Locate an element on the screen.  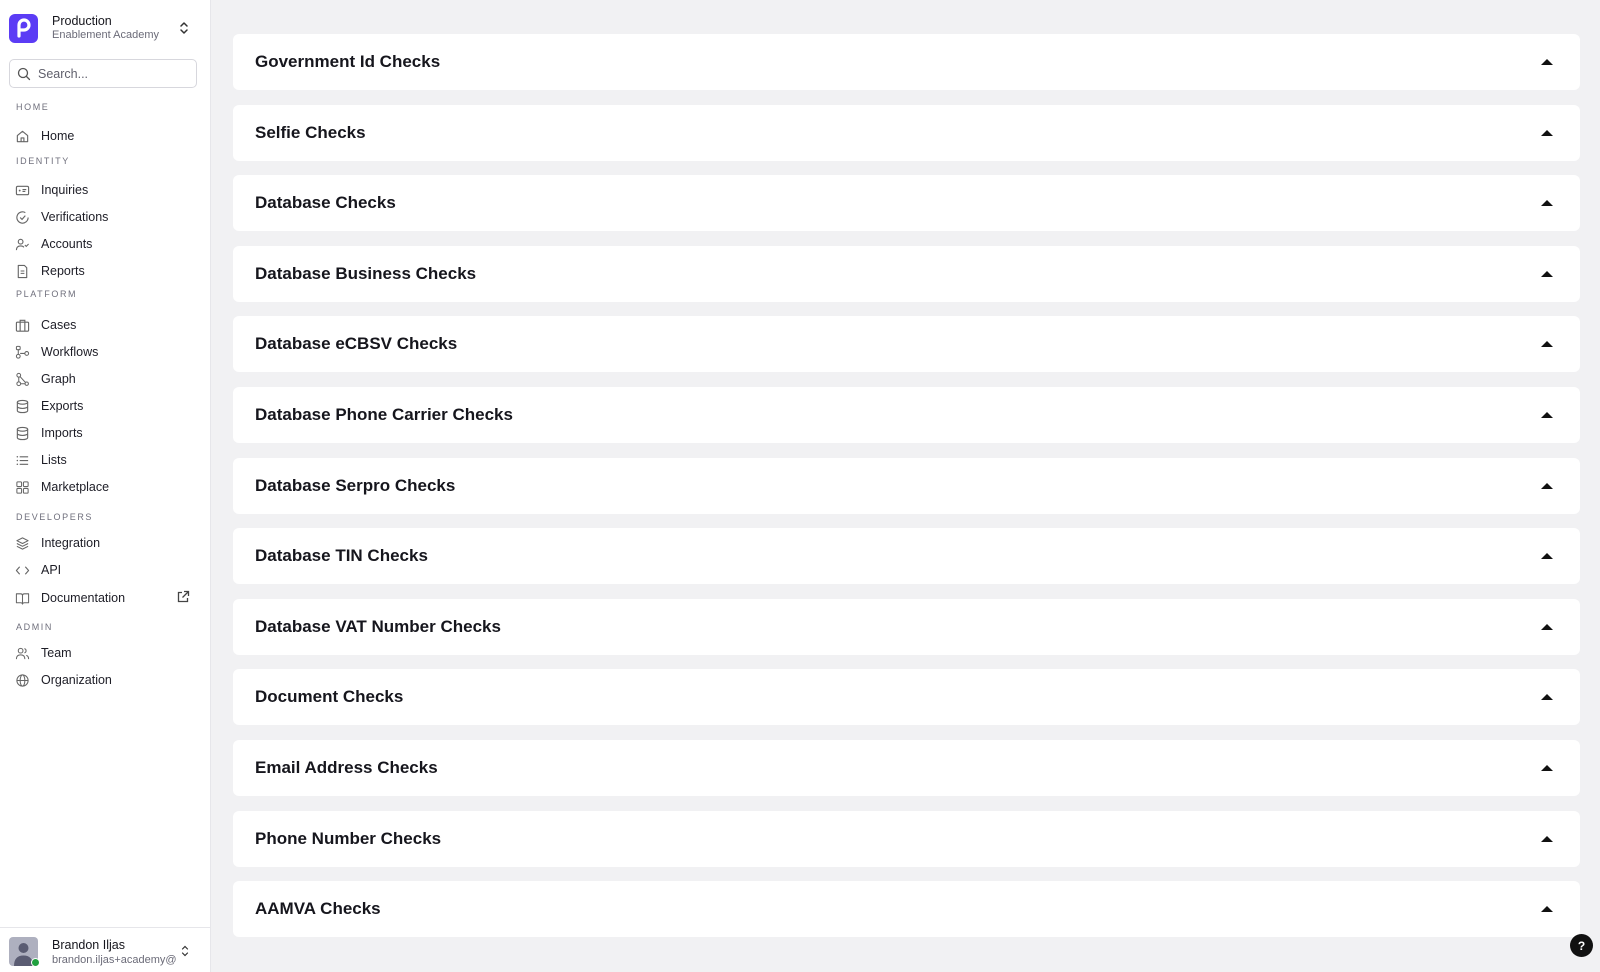
accordion-title: Database Checks is located at coordinates (325, 203).